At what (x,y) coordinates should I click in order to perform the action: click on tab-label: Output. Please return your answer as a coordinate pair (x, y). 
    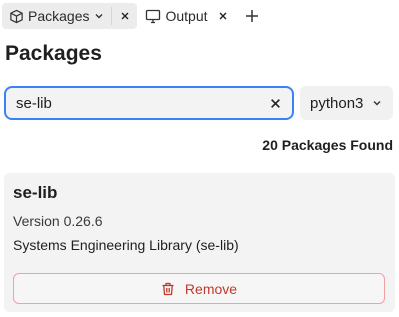
    Looking at the image, I should click on (186, 16).